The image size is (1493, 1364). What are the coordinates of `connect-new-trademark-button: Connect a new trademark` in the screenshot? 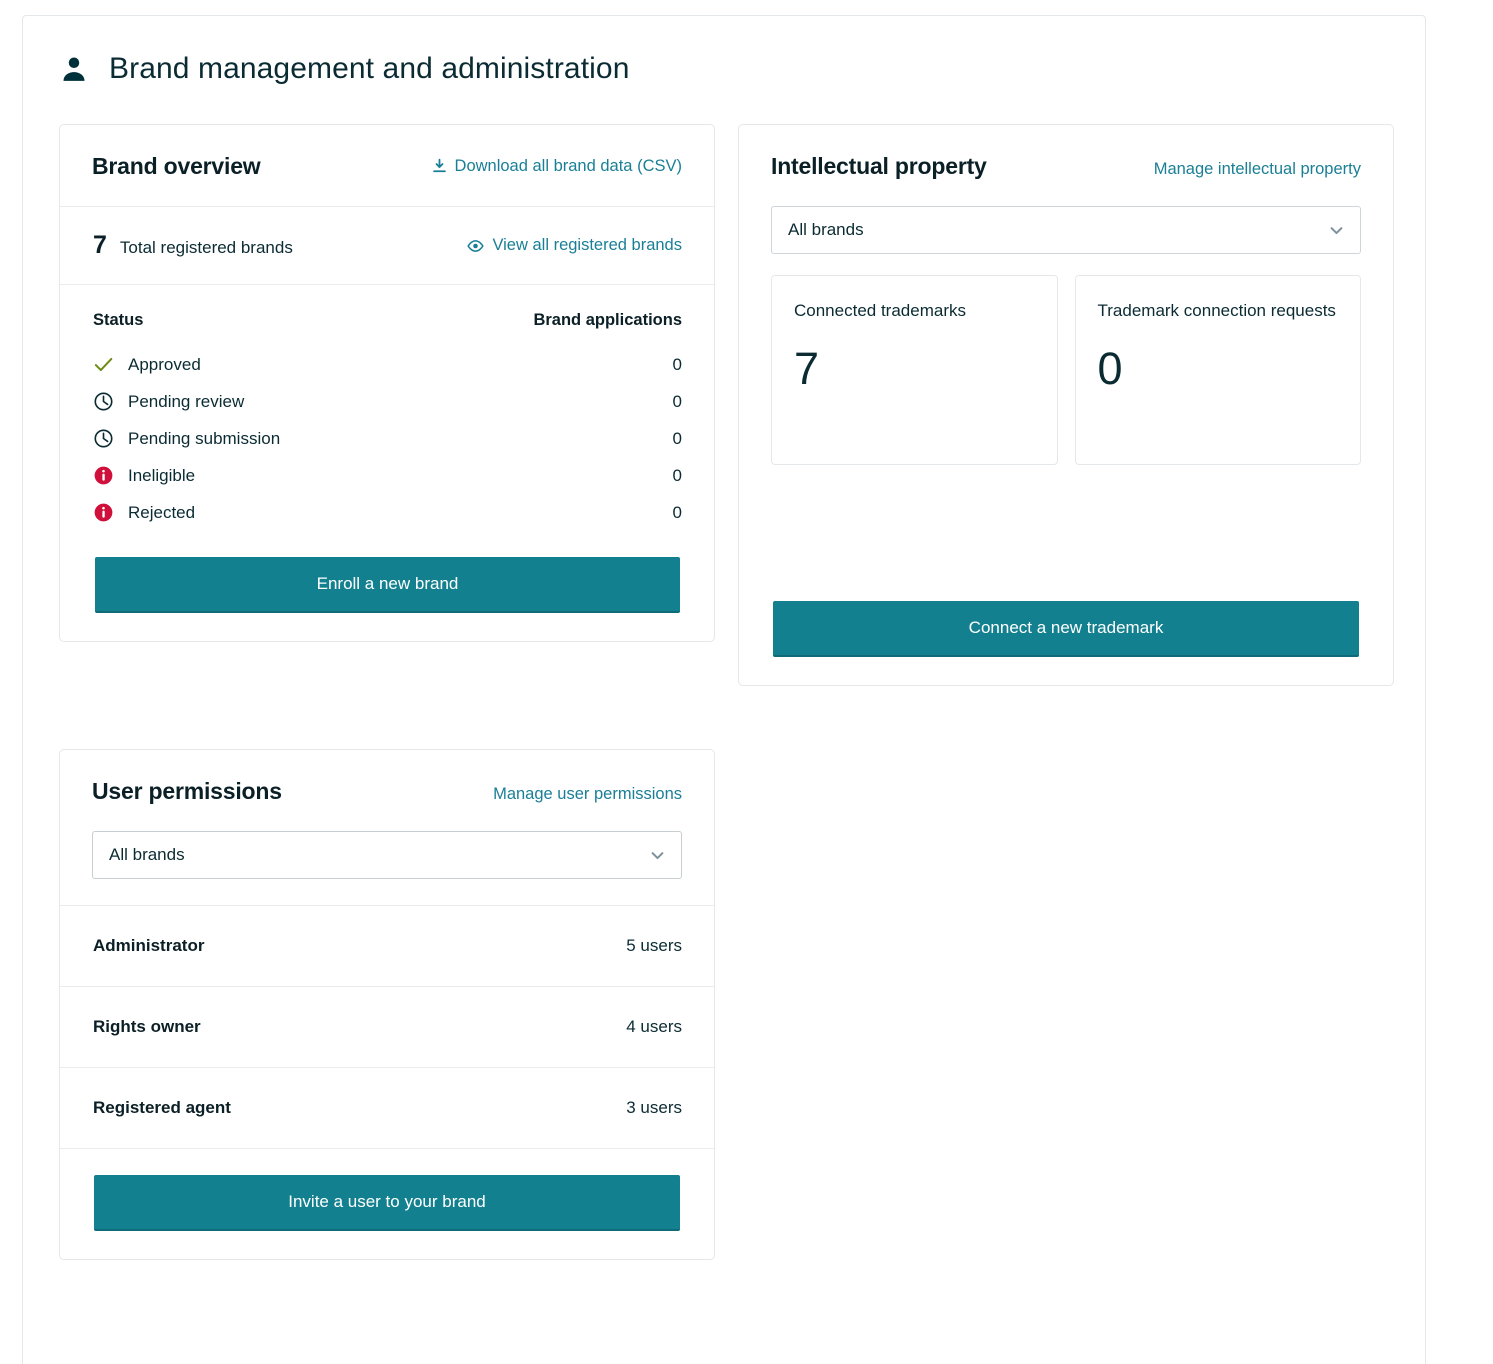 It's located at (1066, 629).